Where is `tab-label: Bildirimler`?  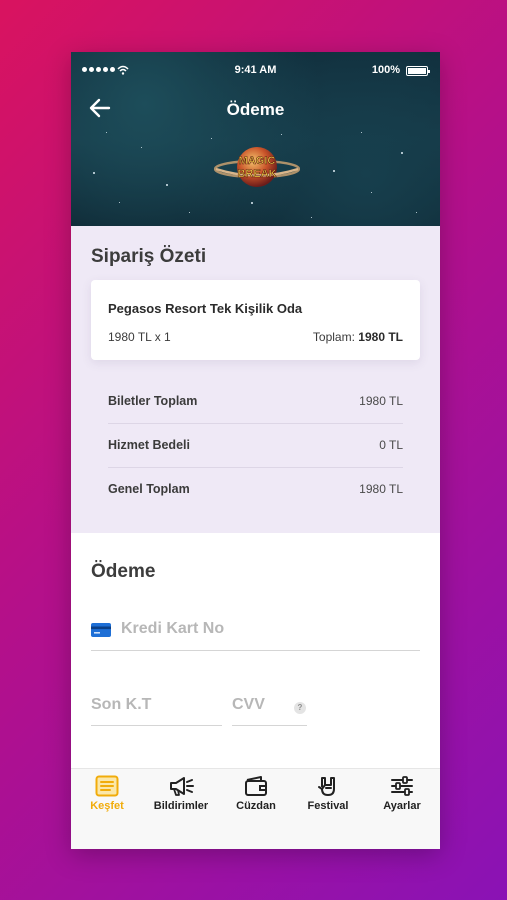 tab-label: Bildirimler is located at coordinates (181, 806).